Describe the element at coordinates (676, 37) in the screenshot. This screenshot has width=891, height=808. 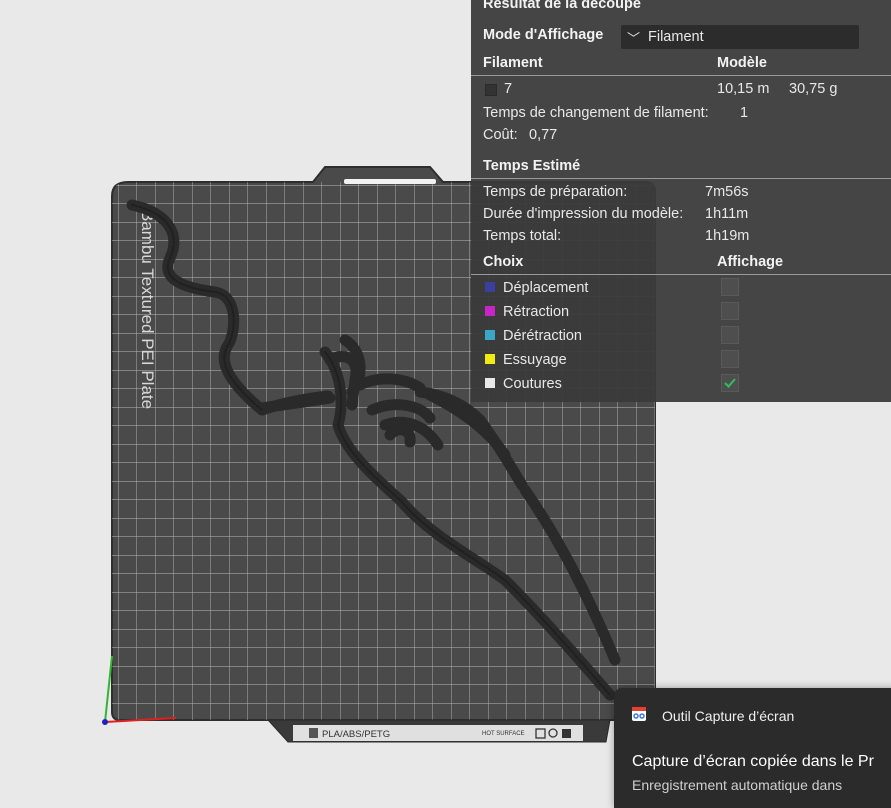
I see `view-mode-value: Filament` at that location.